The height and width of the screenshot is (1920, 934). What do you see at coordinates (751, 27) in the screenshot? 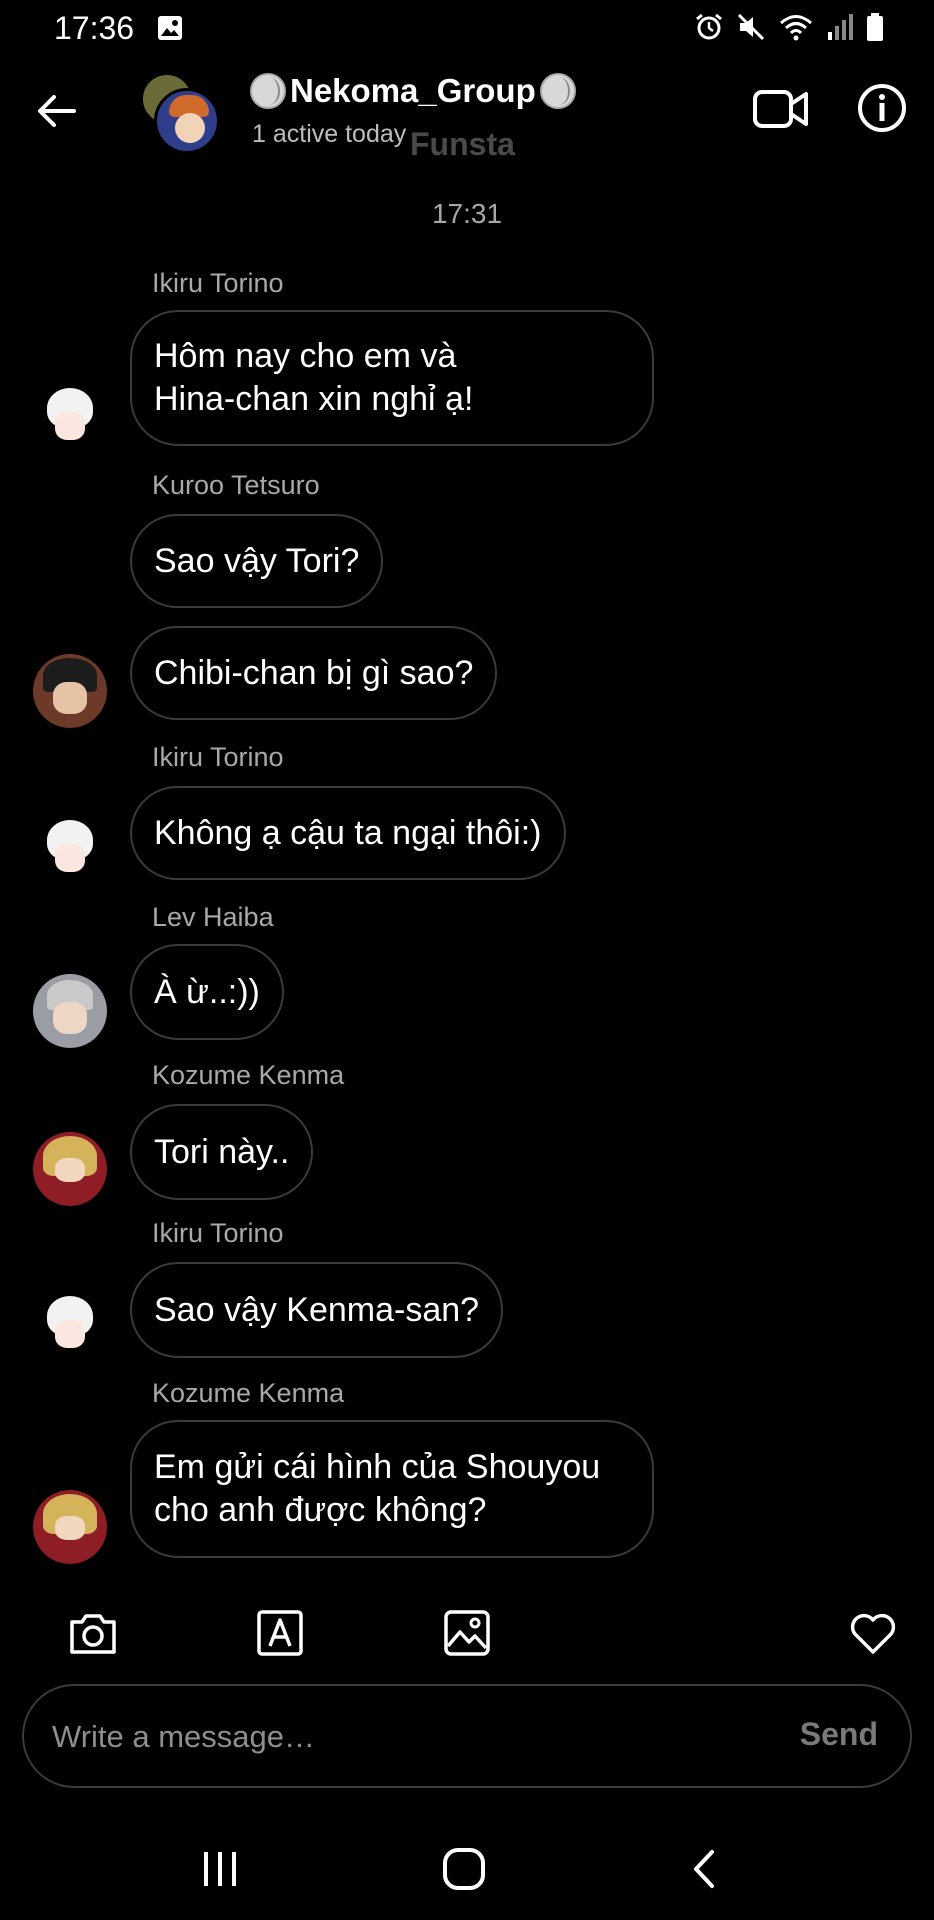
I see `mute-icon` at bounding box center [751, 27].